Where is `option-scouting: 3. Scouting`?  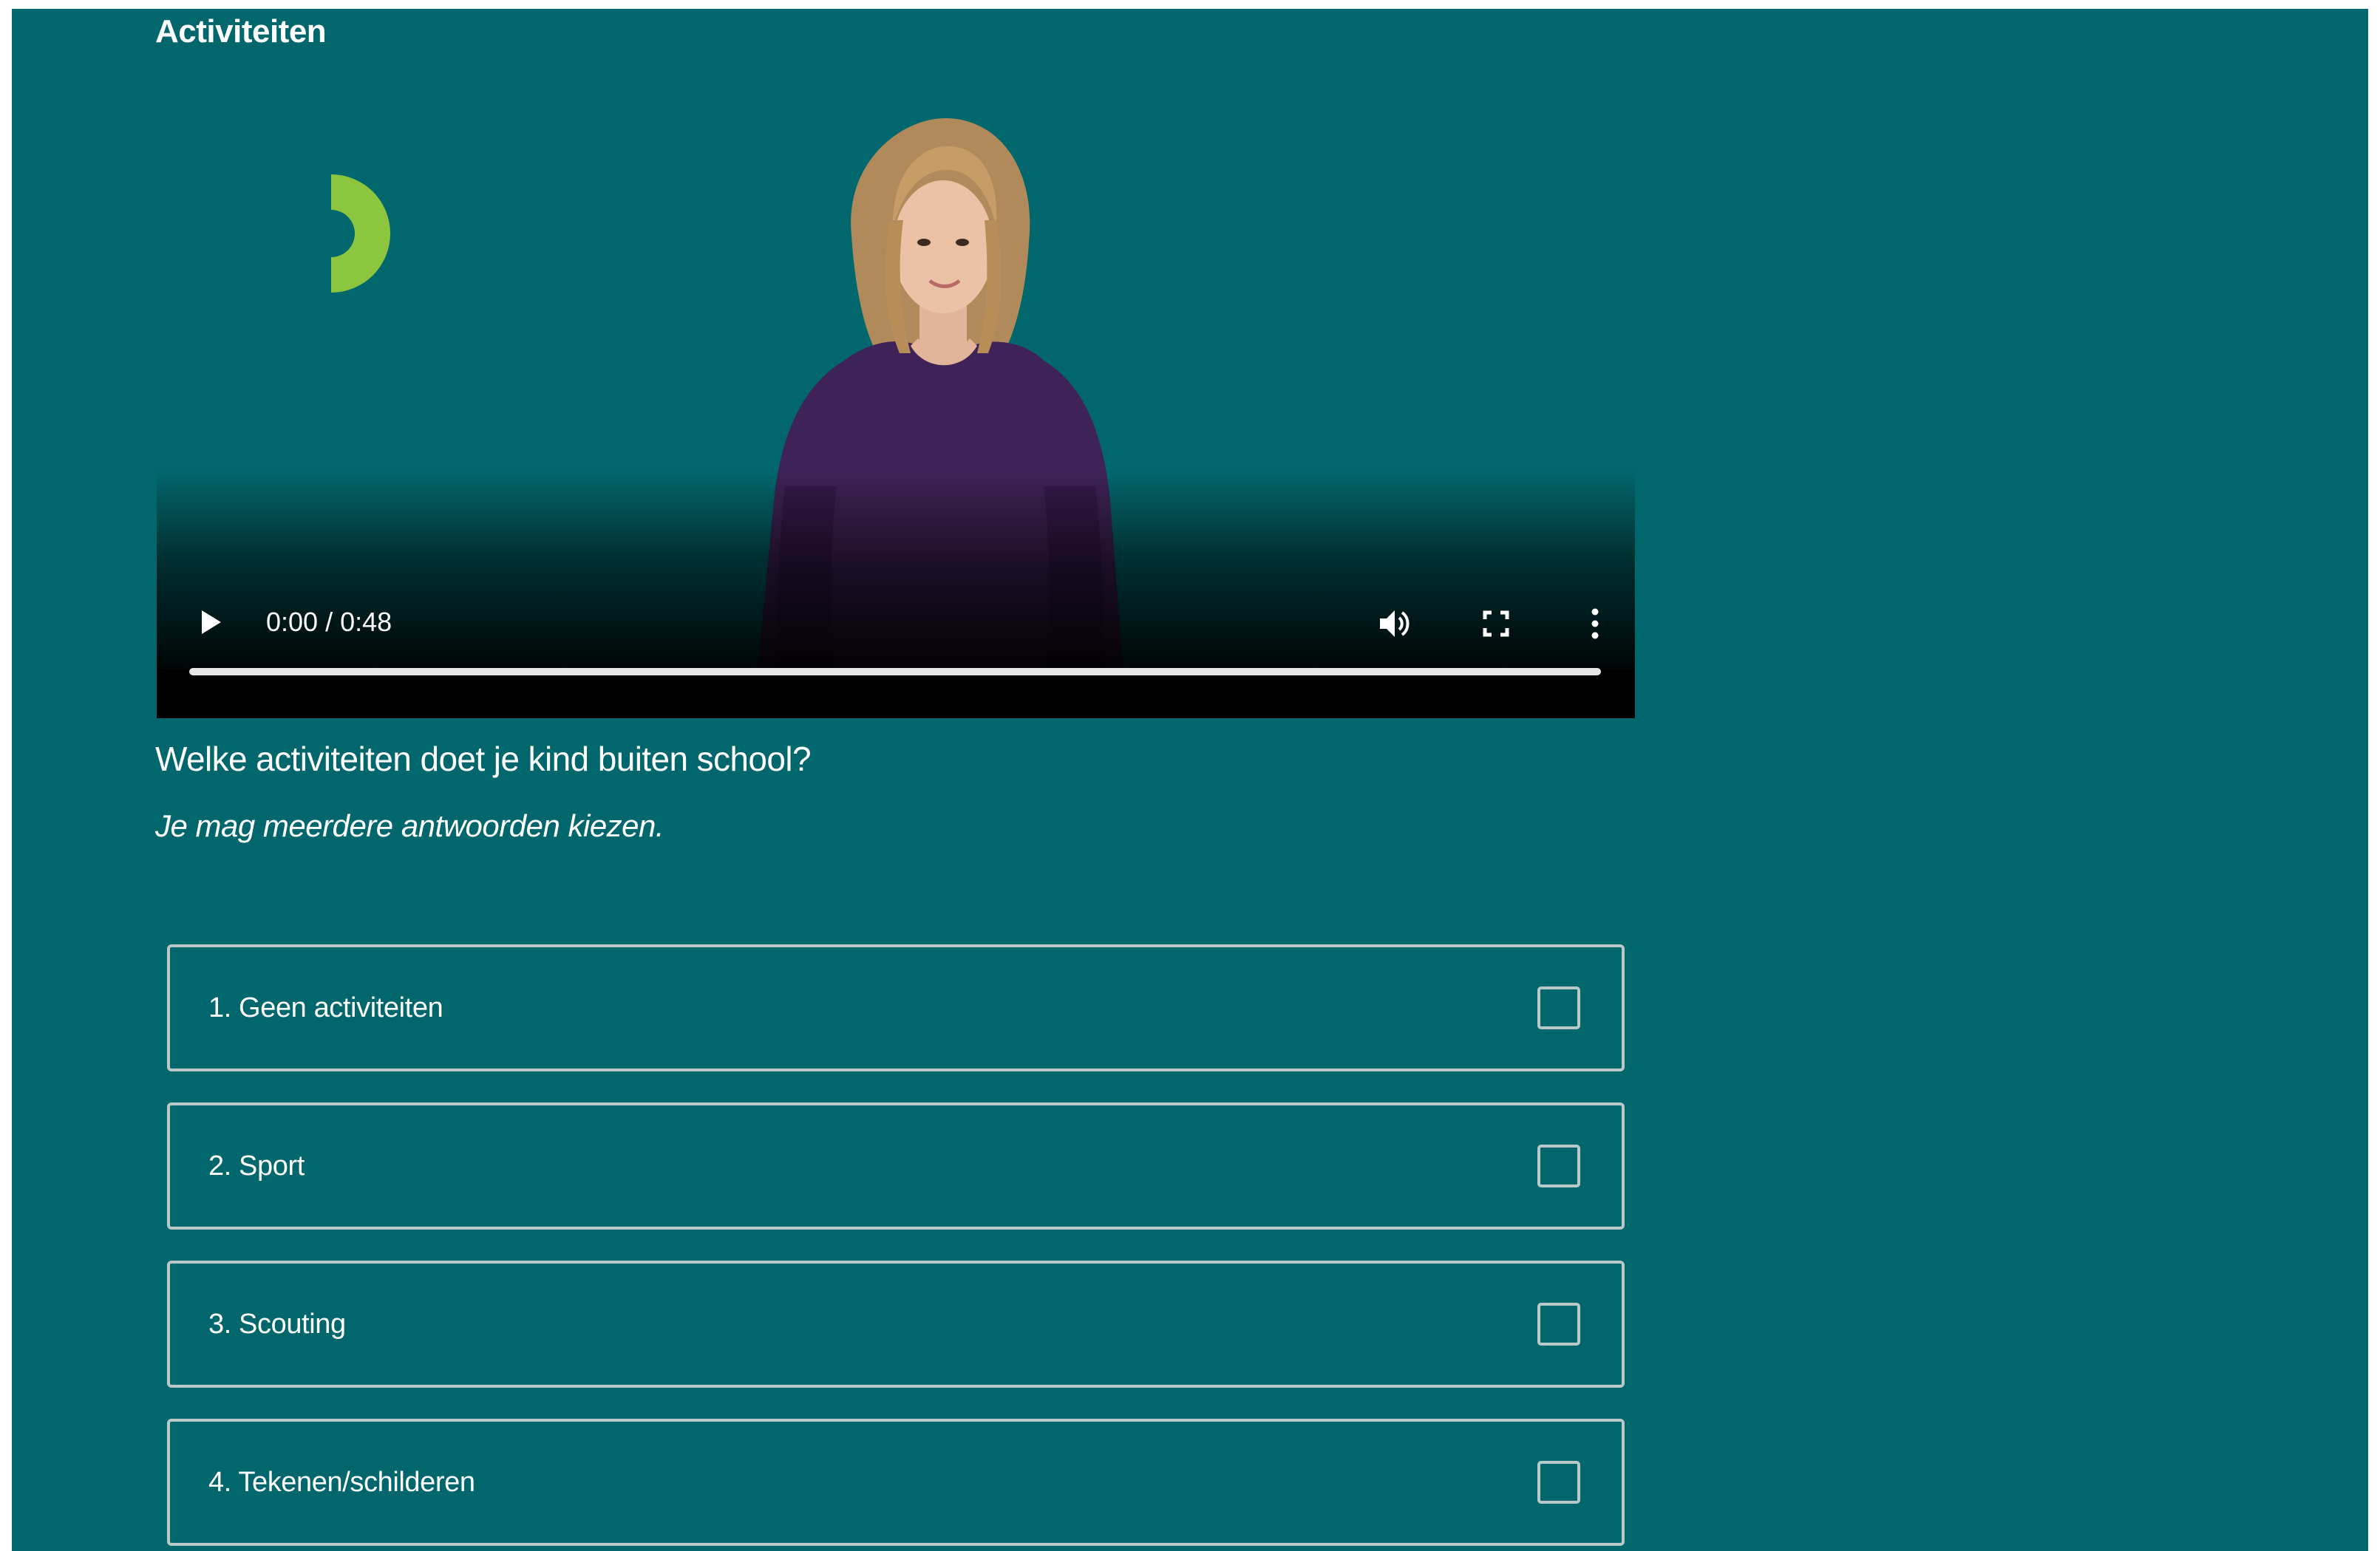 option-scouting: 3. Scouting is located at coordinates (896, 1324).